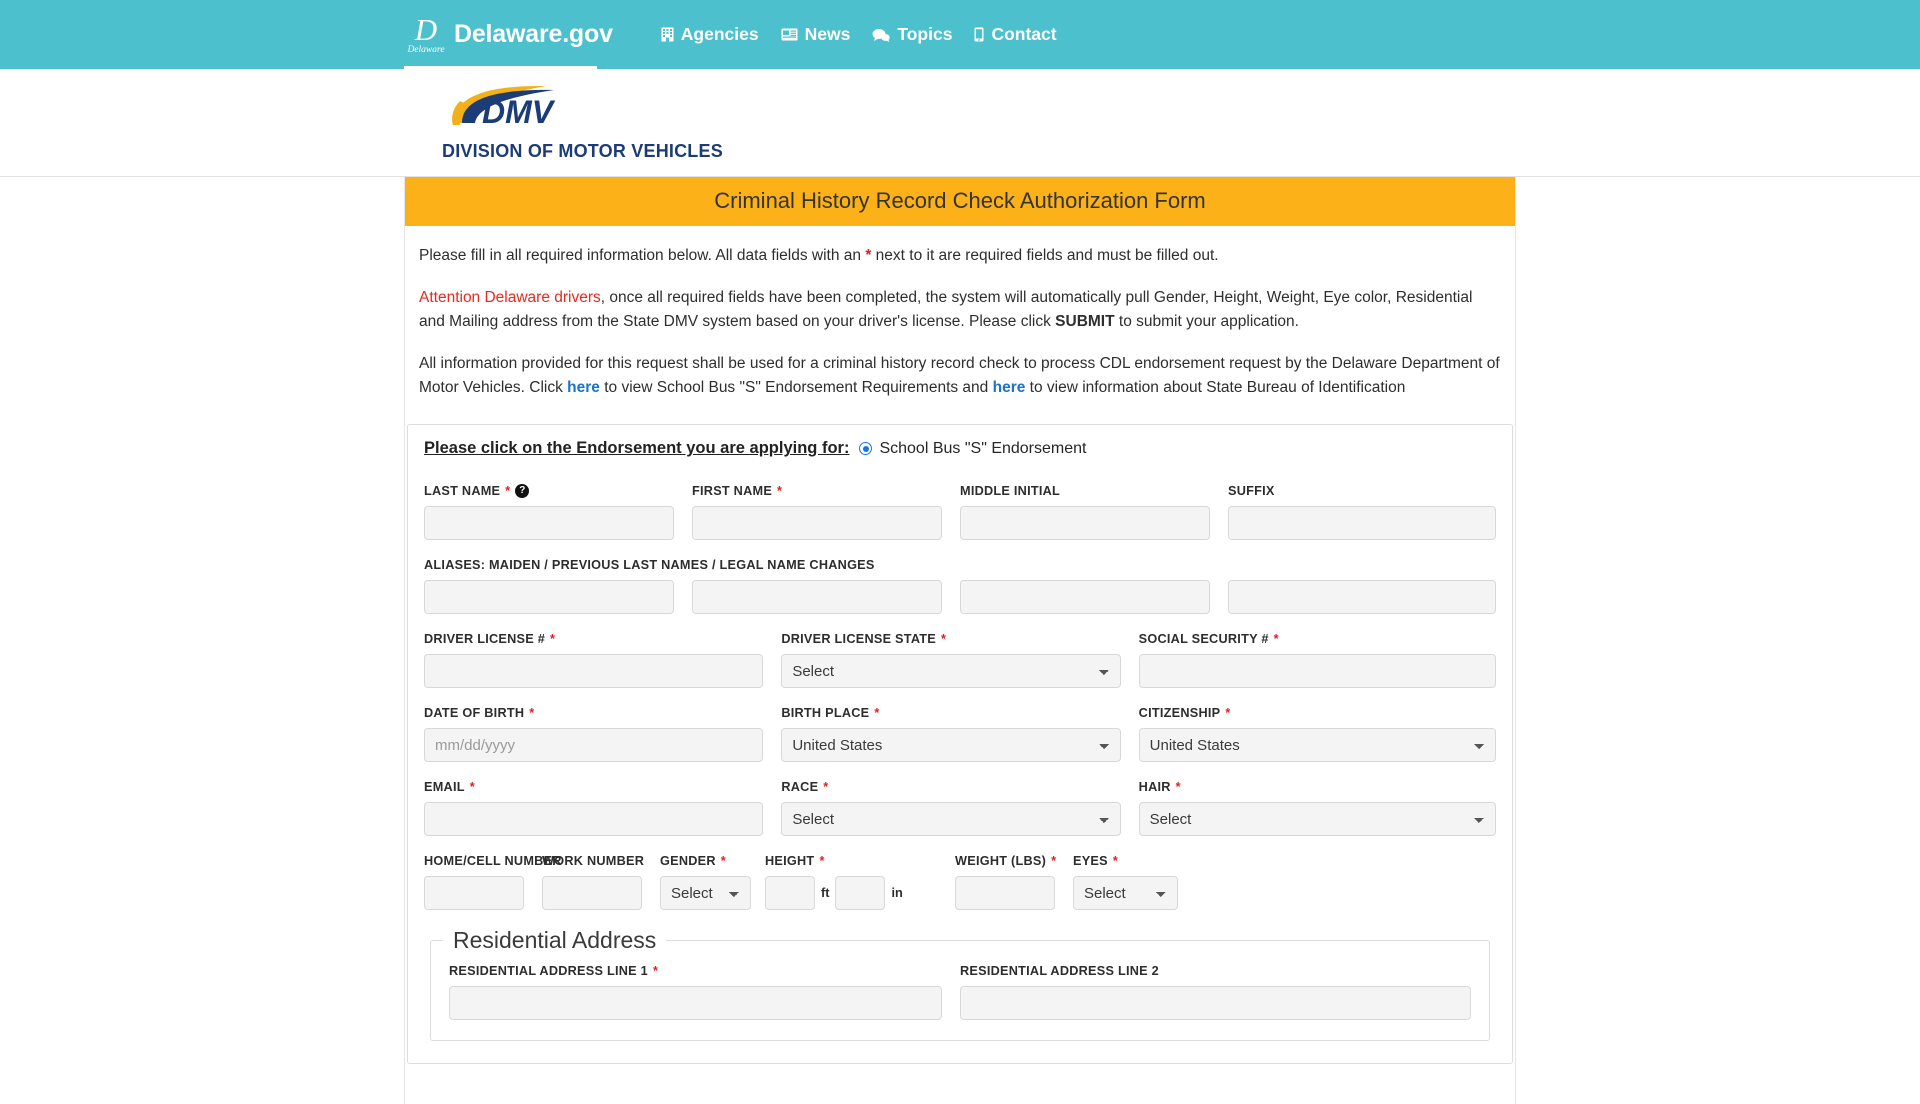 The height and width of the screenshot is (1104, 1920). Describe the element at coordinates (825, 713) in the screenshot. I see `label-text-birth-place: BIRTH PLACE` at that location.